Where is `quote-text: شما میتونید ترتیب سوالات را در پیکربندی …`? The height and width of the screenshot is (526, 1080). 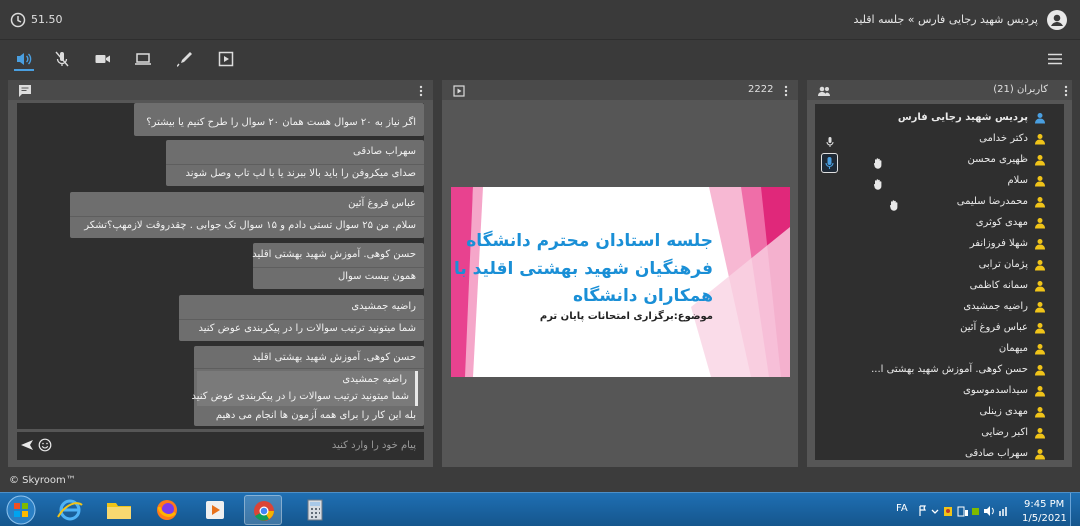 quote-text: شما میتونید ترتیب سوالات را در پیکربندی … is located at coordinates (300, 396).